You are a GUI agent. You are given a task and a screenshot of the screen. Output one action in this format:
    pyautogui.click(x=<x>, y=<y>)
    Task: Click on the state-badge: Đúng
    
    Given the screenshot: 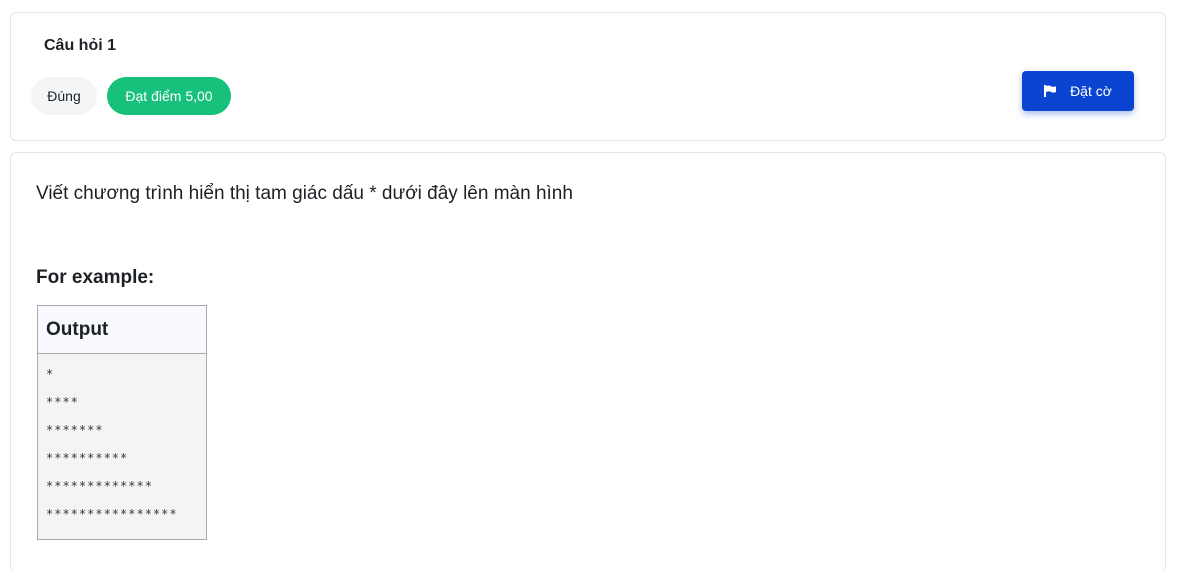 What is the action you would take?
    pyautogui.click(x=64, y=96)
    